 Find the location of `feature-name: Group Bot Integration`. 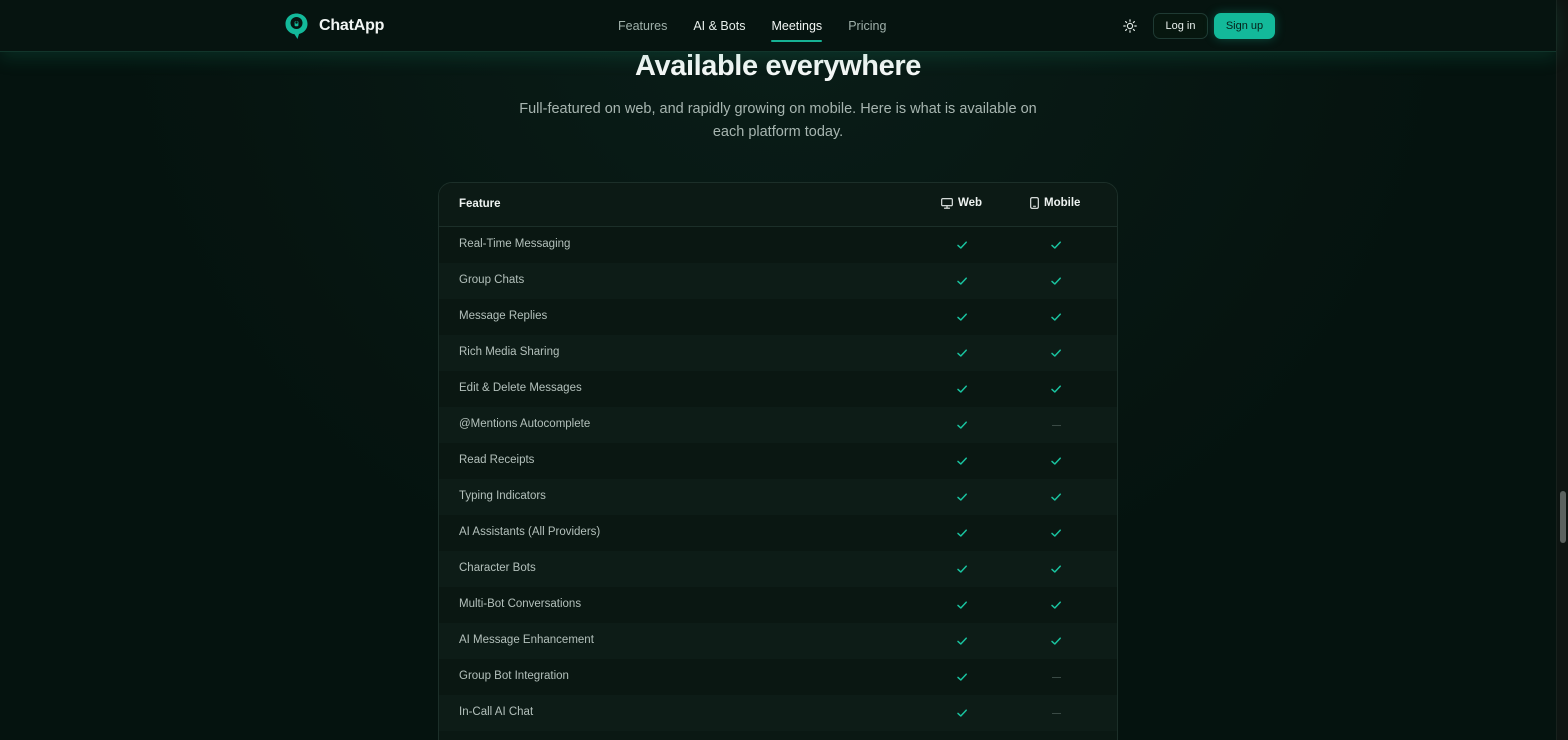

feature-name: Group Bot Integration is located at coordinates (514, 676).